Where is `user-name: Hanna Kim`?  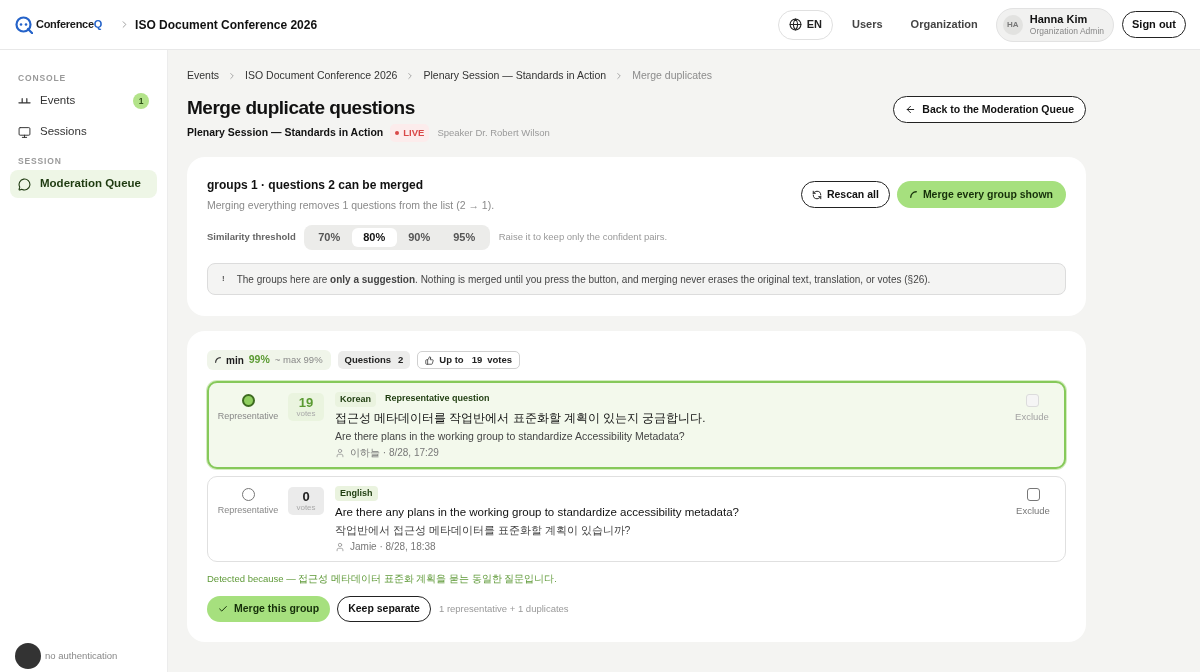
user-name: Hanna Kim is located at coordinates (1058, 18).